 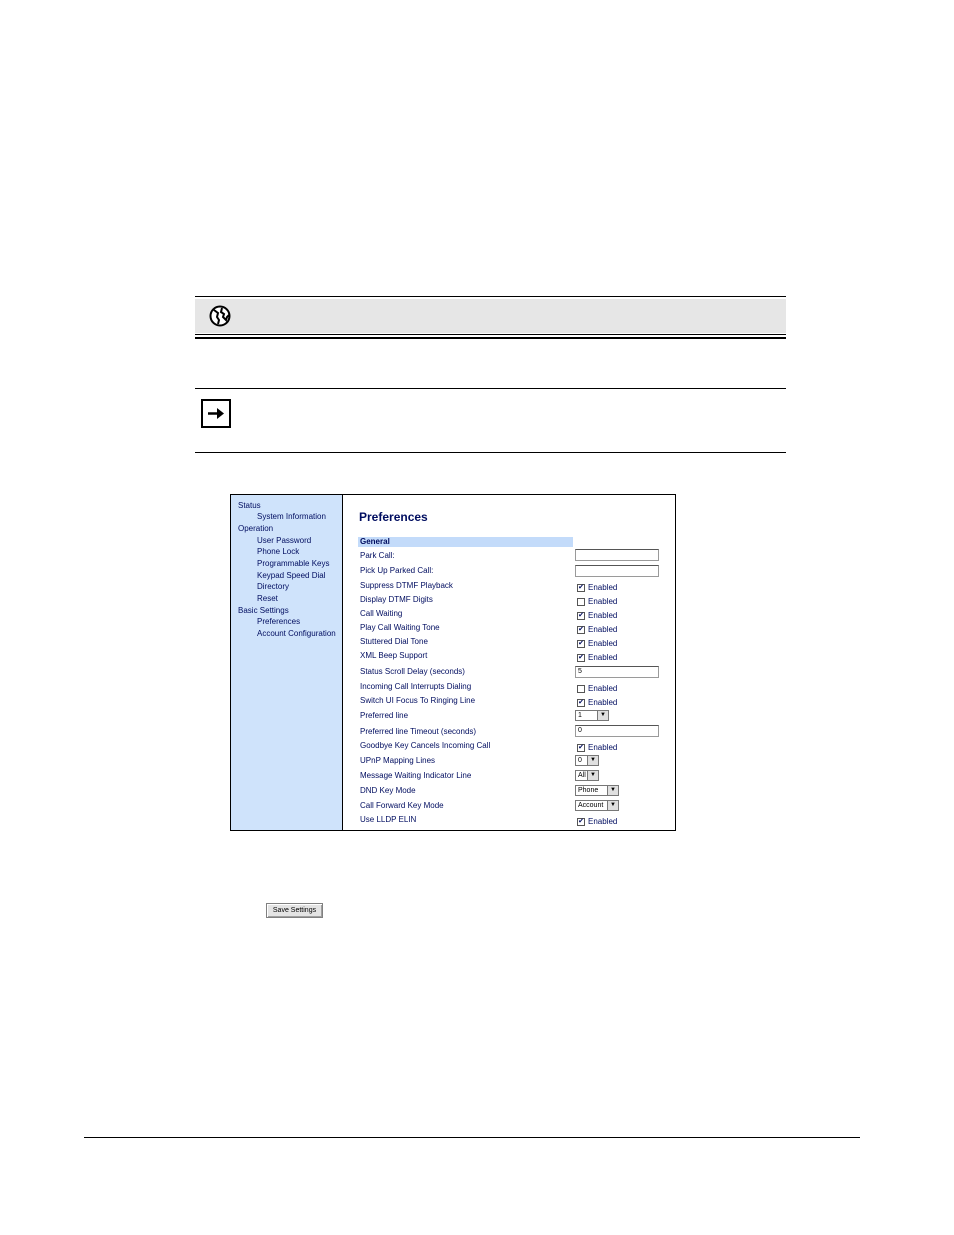 I want to click on select-value: 0, so click(x=580, y=760).